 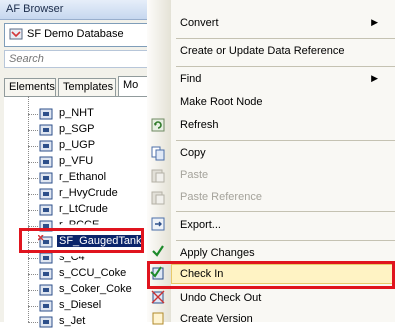 I want to click on tree-item: s_Coker_Coke, so click(x=79, y=290).